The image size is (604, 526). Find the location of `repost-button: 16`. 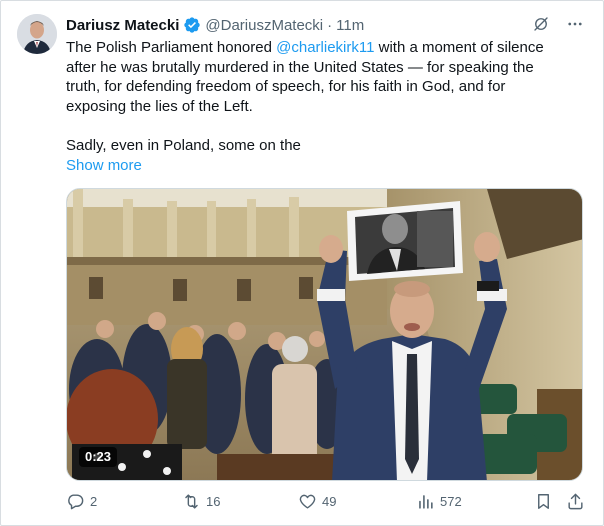

repost-button: 16 is located at coordinates (201, 501).